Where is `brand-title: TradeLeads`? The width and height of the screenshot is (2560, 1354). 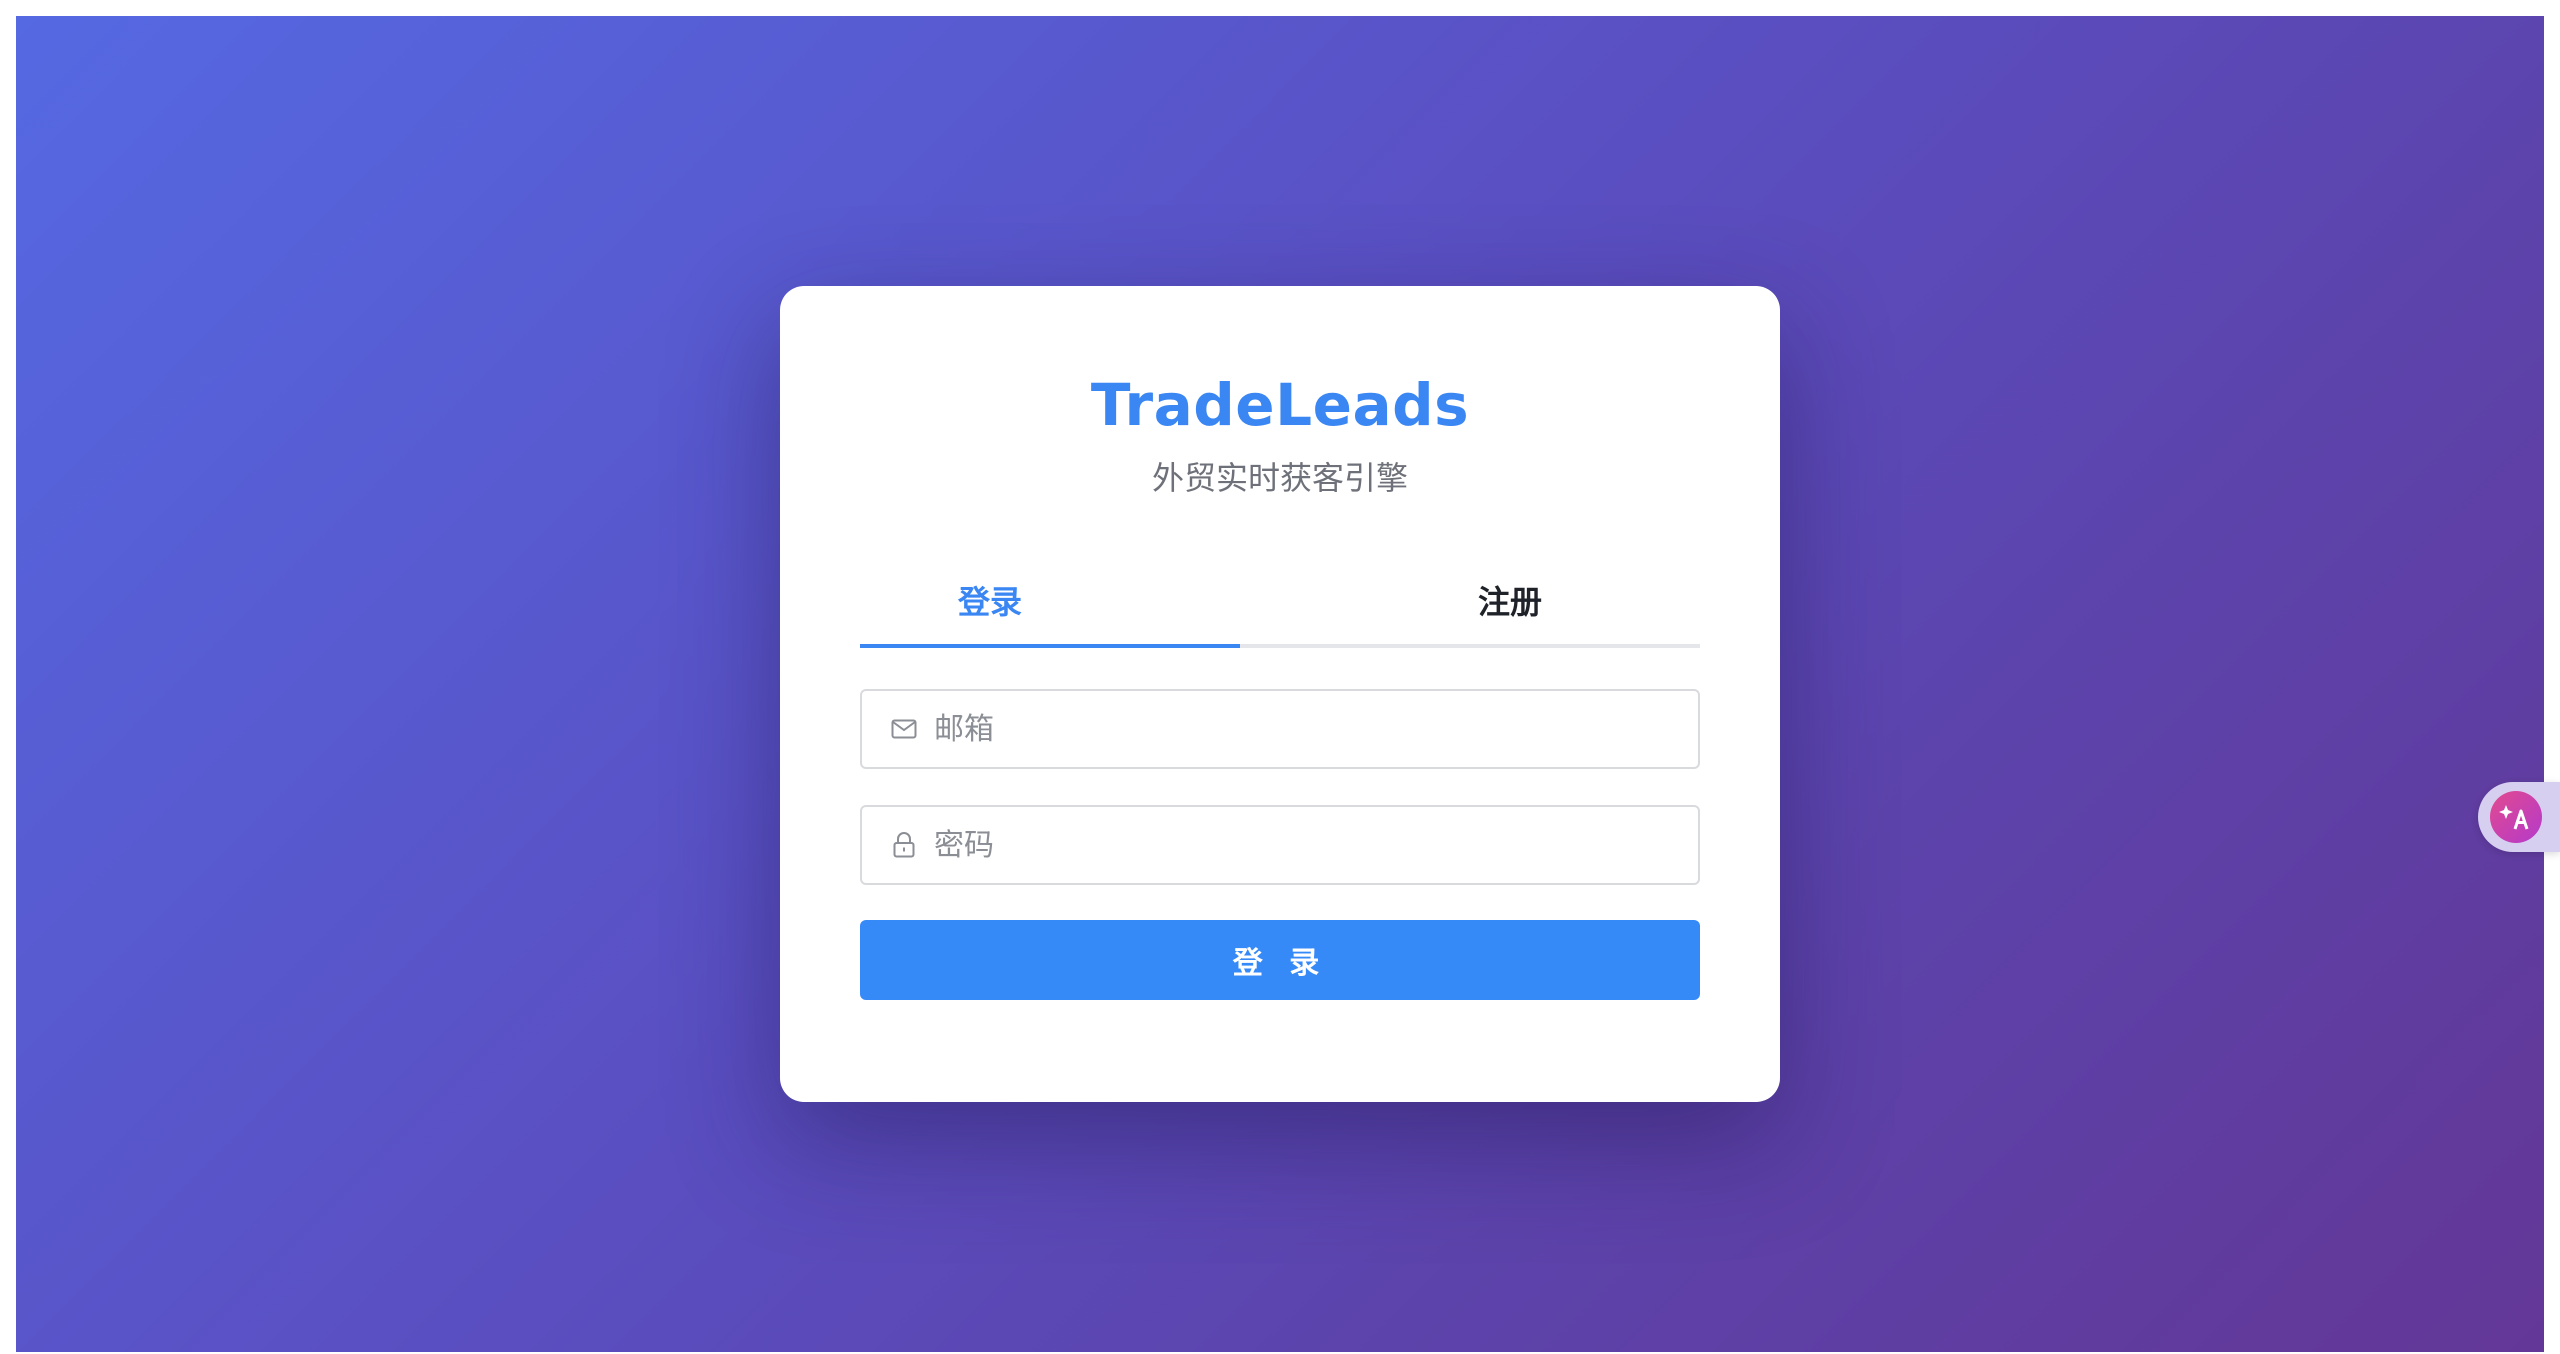 brand-title: TradeLeads is located at coordinates (1280, 405).